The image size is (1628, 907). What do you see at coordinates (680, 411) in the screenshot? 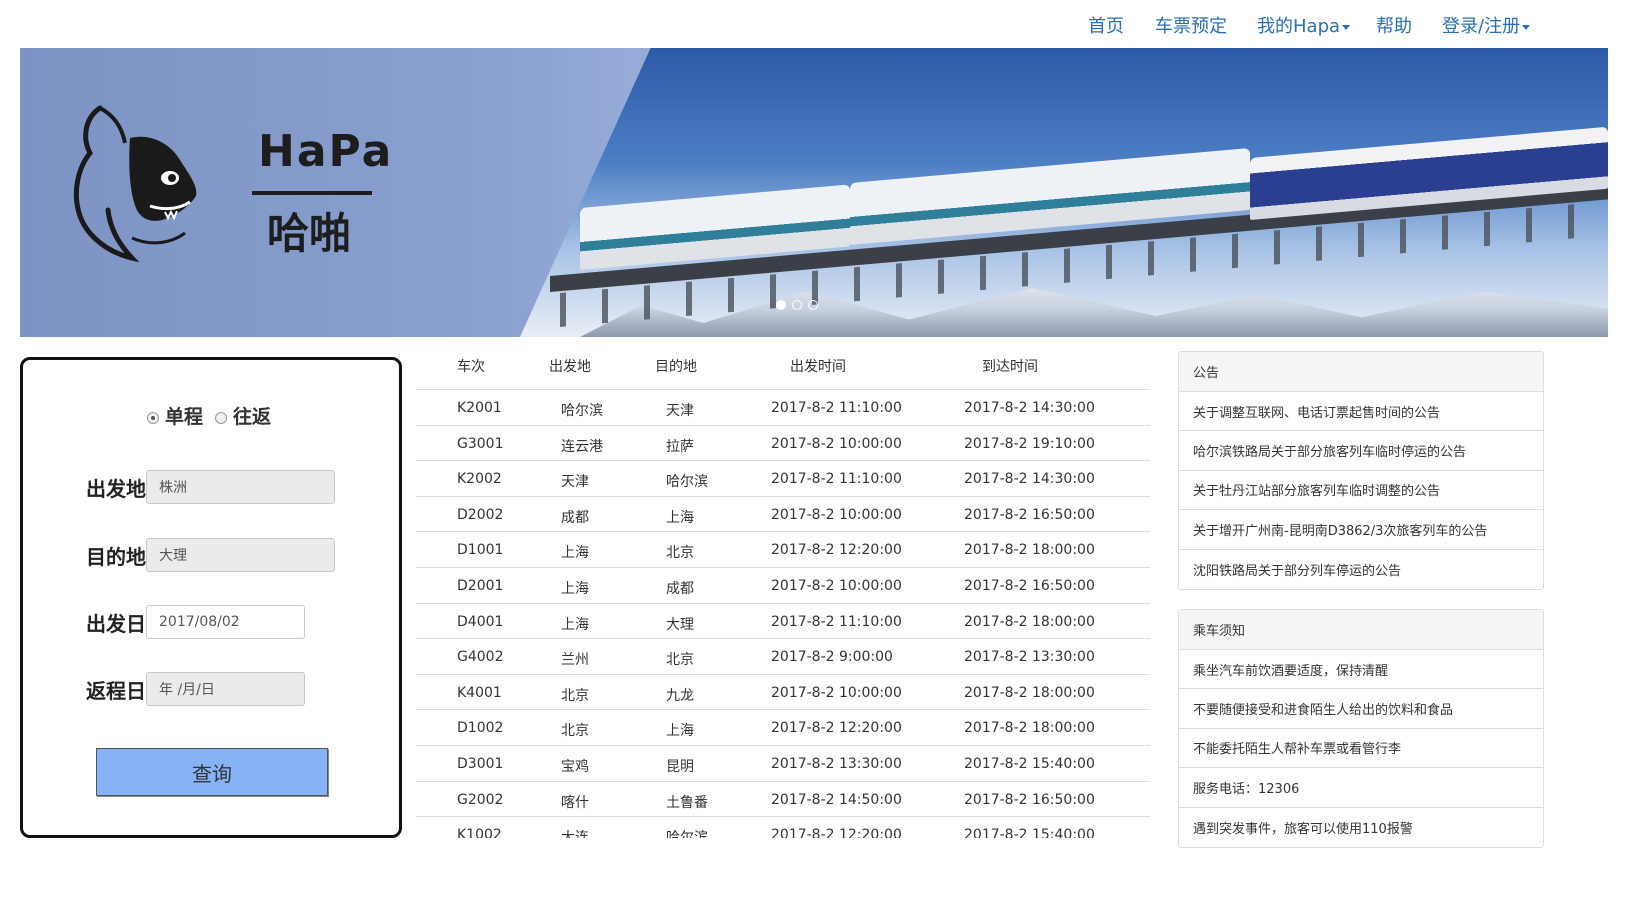
I see `cell-to: 天津` at bounding box center [680, 411].